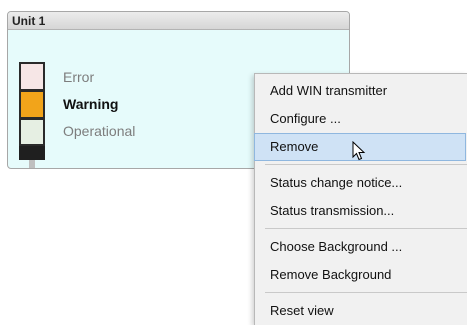  Describe the element at coordinates (178, 21) in the screenshot. I see `unit-title: Unit 1` at that location.